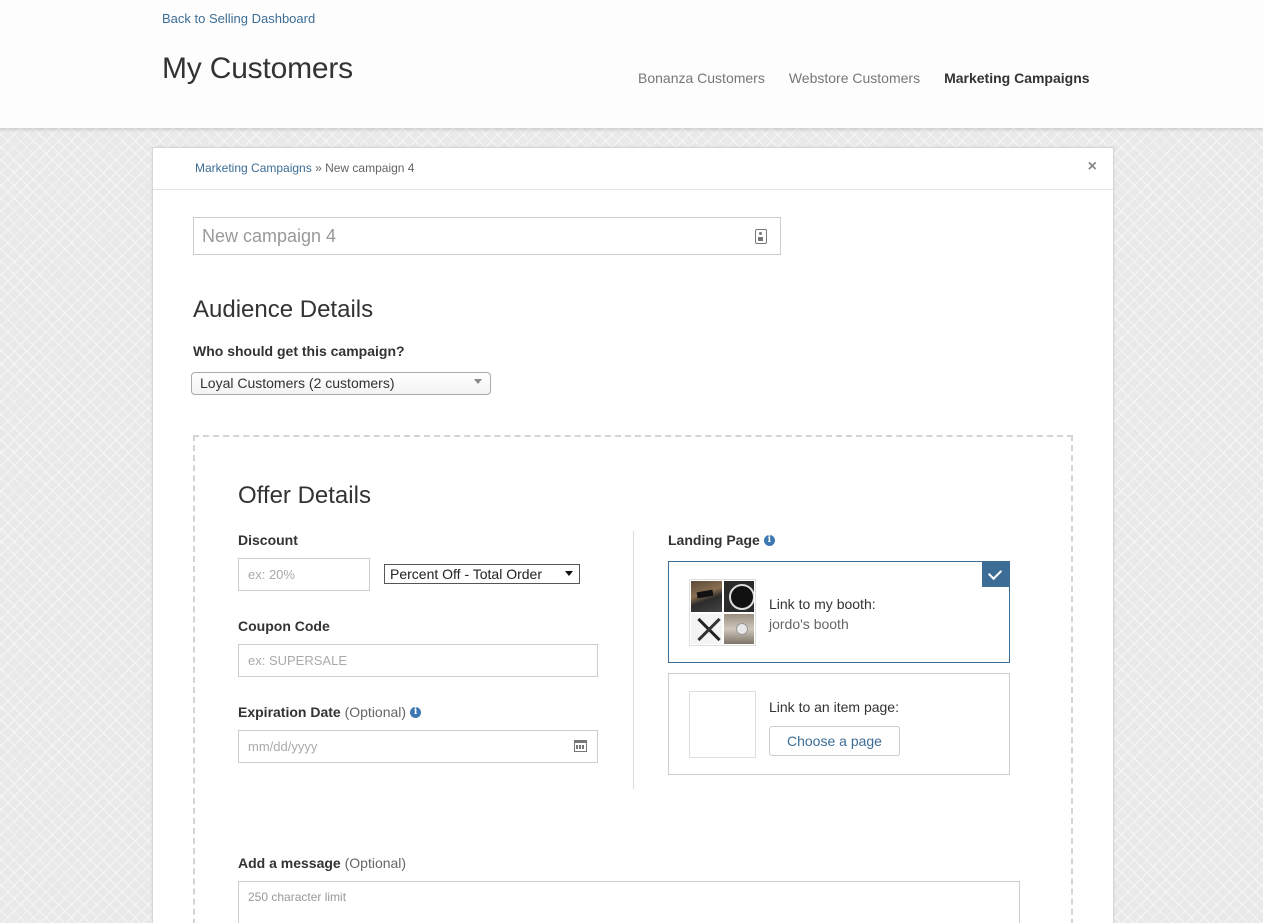 The width and height of the screenshot is (1263, 923). I want to click on campaign-name-input: New campaign 4, so click(487, 236).